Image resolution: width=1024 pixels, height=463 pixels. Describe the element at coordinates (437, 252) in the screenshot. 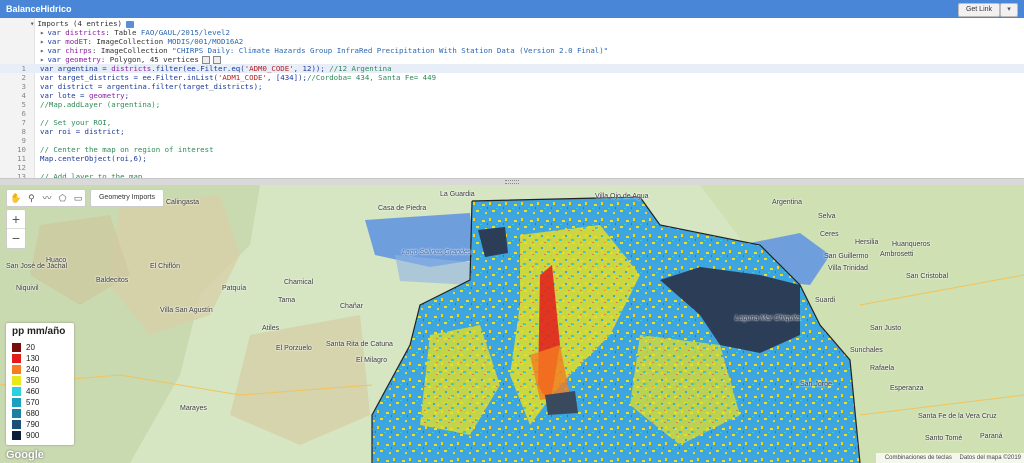

I see `place-label: Lago Salinas Grandes` at that location.